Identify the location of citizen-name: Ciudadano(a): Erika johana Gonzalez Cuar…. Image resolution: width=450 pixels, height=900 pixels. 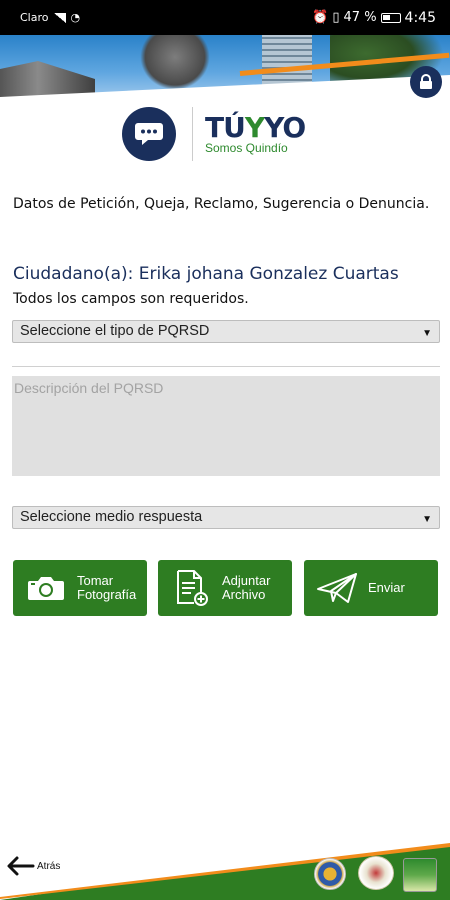
(206, 274).